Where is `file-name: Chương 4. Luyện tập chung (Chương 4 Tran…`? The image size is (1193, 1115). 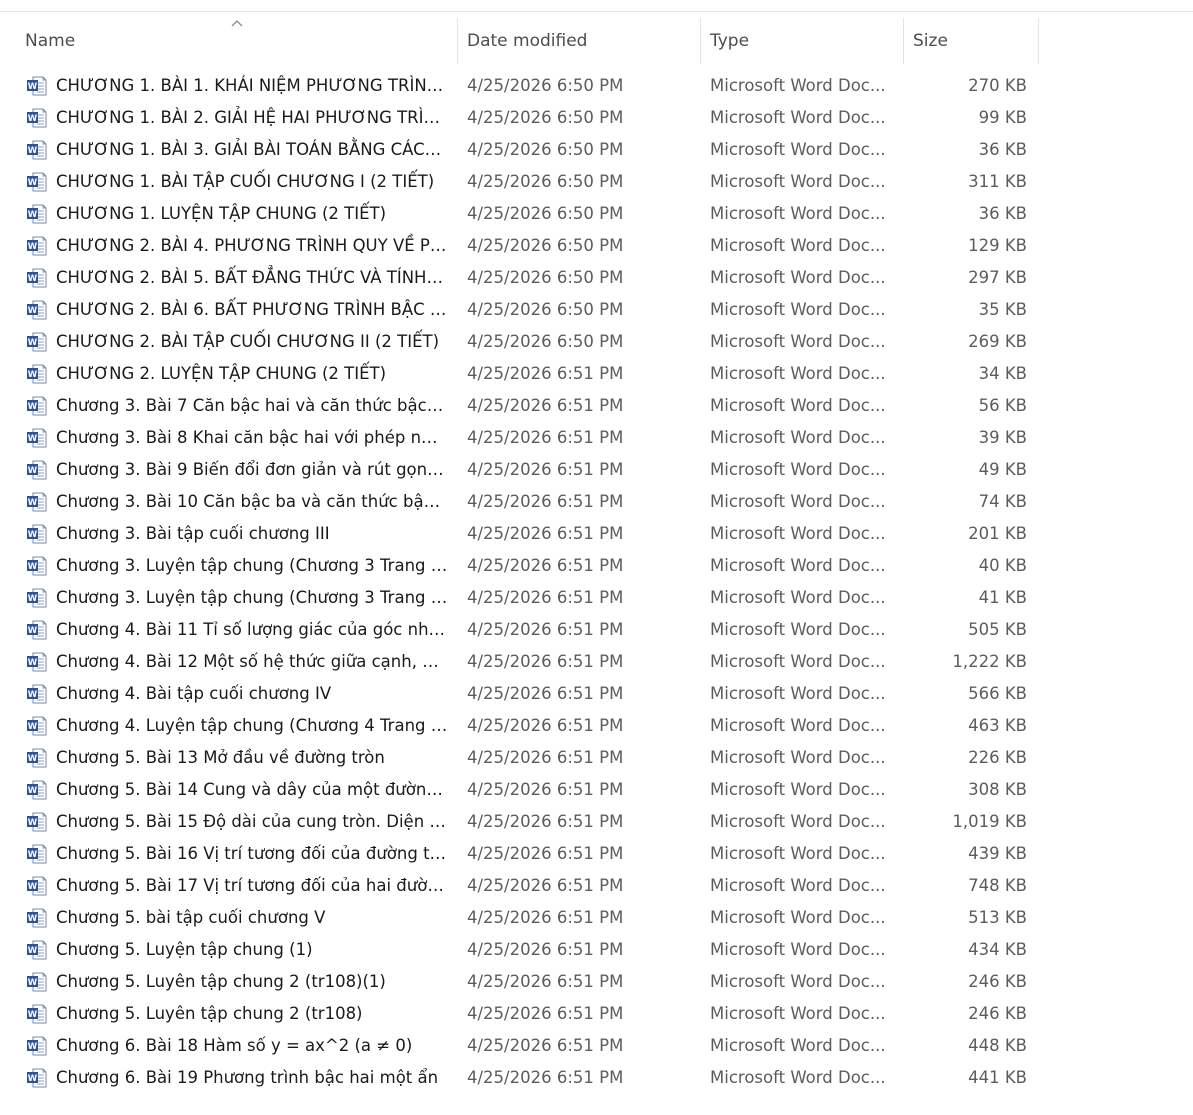 file-name: Chương 4. Luyện tập chung (Chương 4 Tran… is located at coordinates (252, 726).